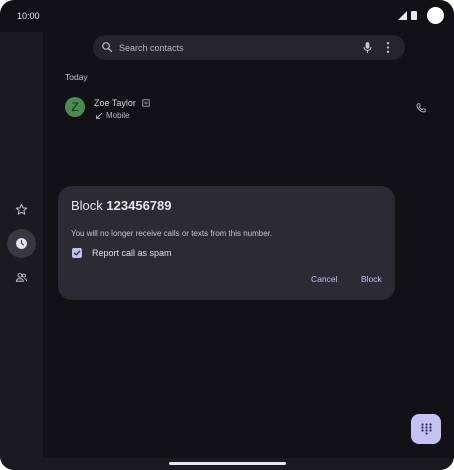  I want to click on dialpad-icon, so click(426, 429).